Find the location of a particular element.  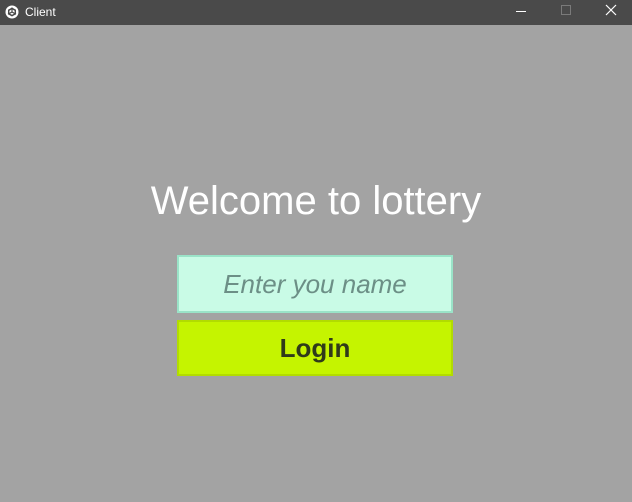

close-button is located at coordinates (610, 12).